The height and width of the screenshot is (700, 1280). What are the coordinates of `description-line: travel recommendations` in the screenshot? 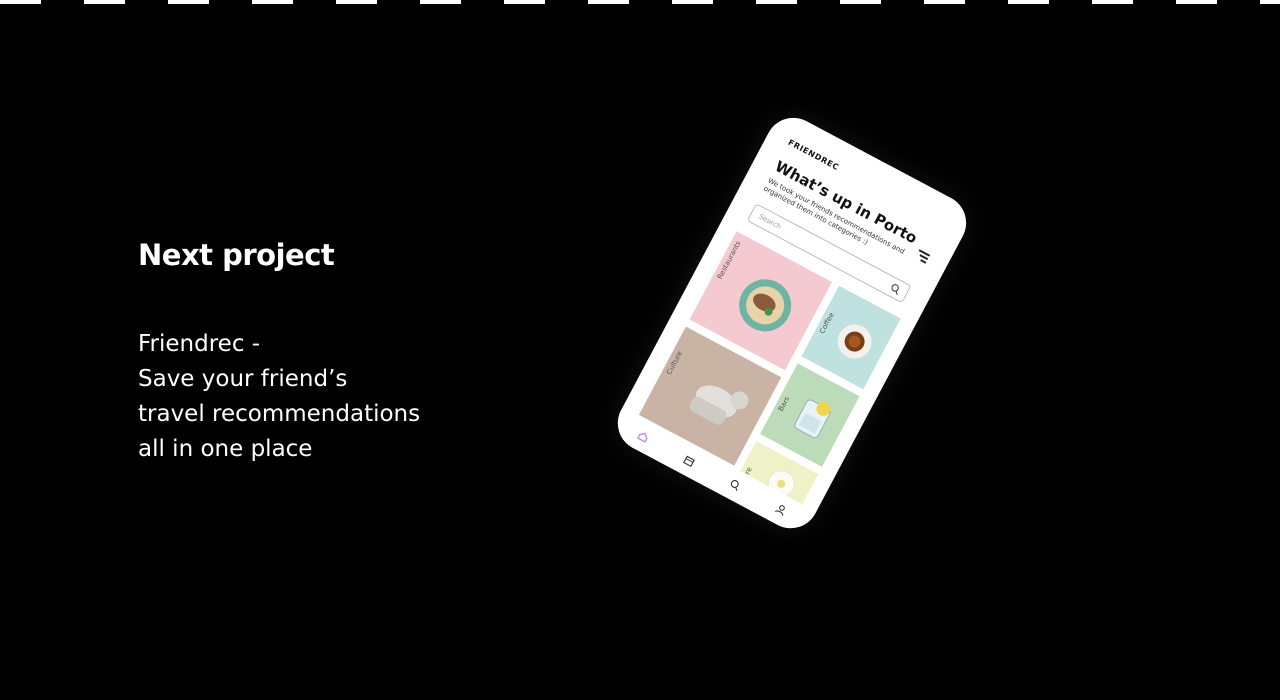 It's located at (279, 414).